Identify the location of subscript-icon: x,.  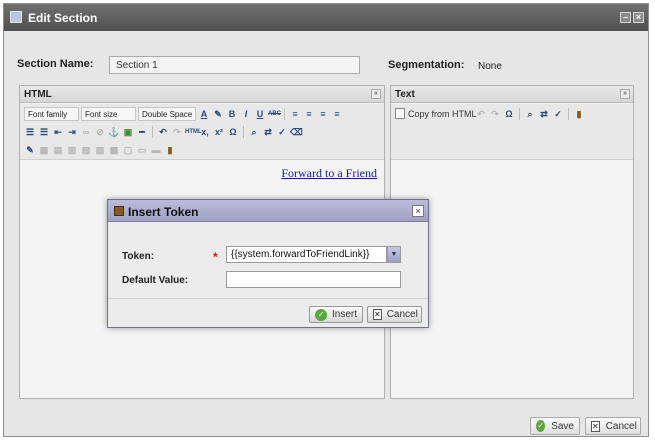
(205, 132).